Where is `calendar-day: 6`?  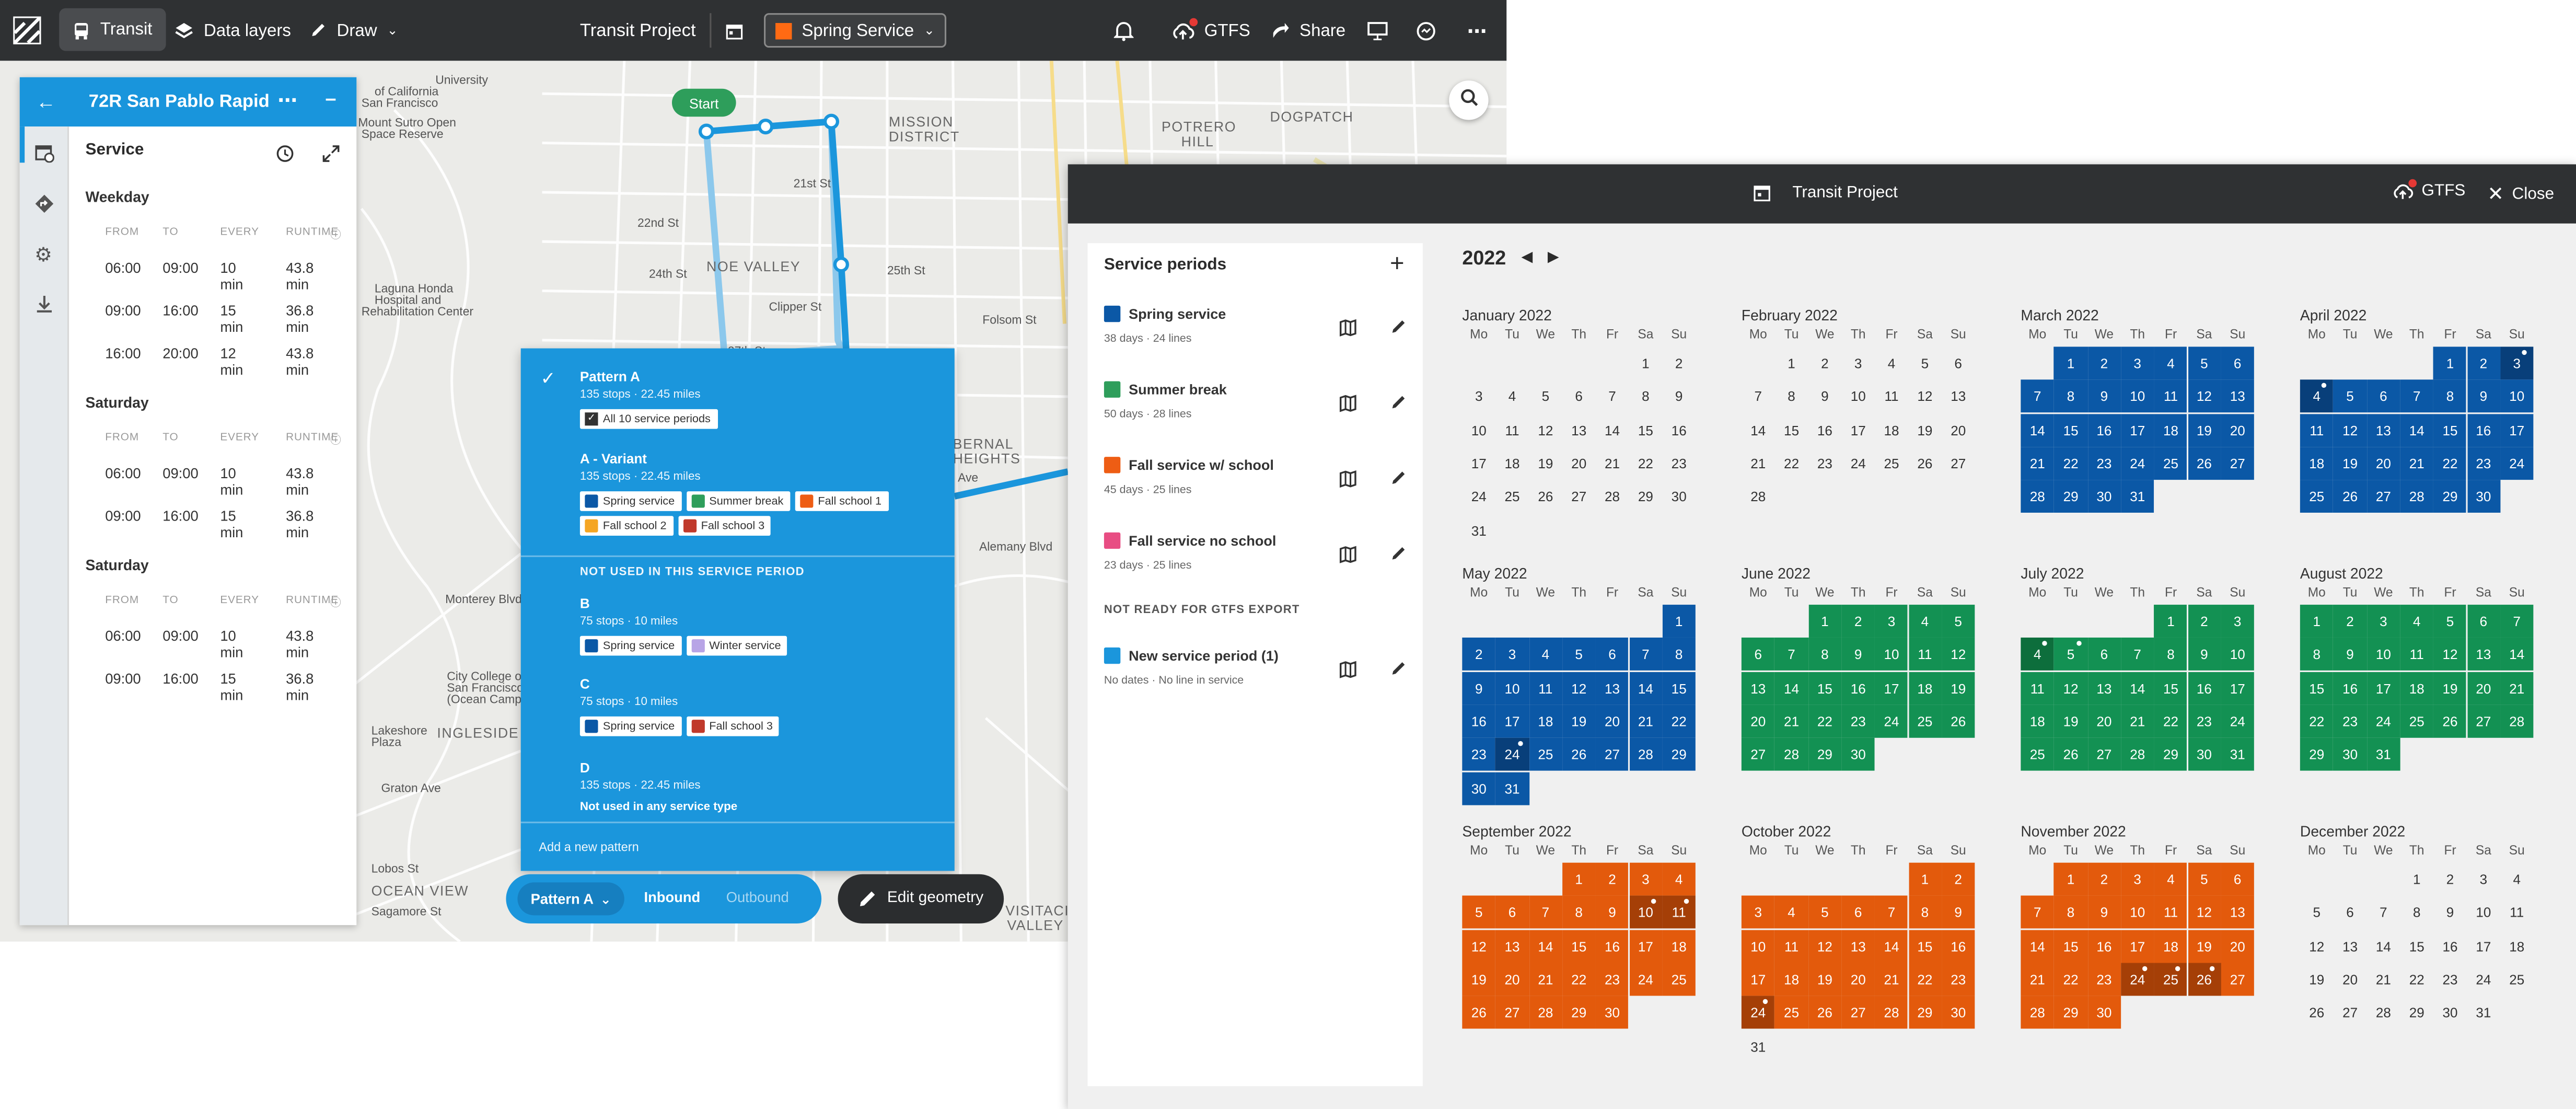 calendar-day: 6 is located at coordinates (2383, 396).